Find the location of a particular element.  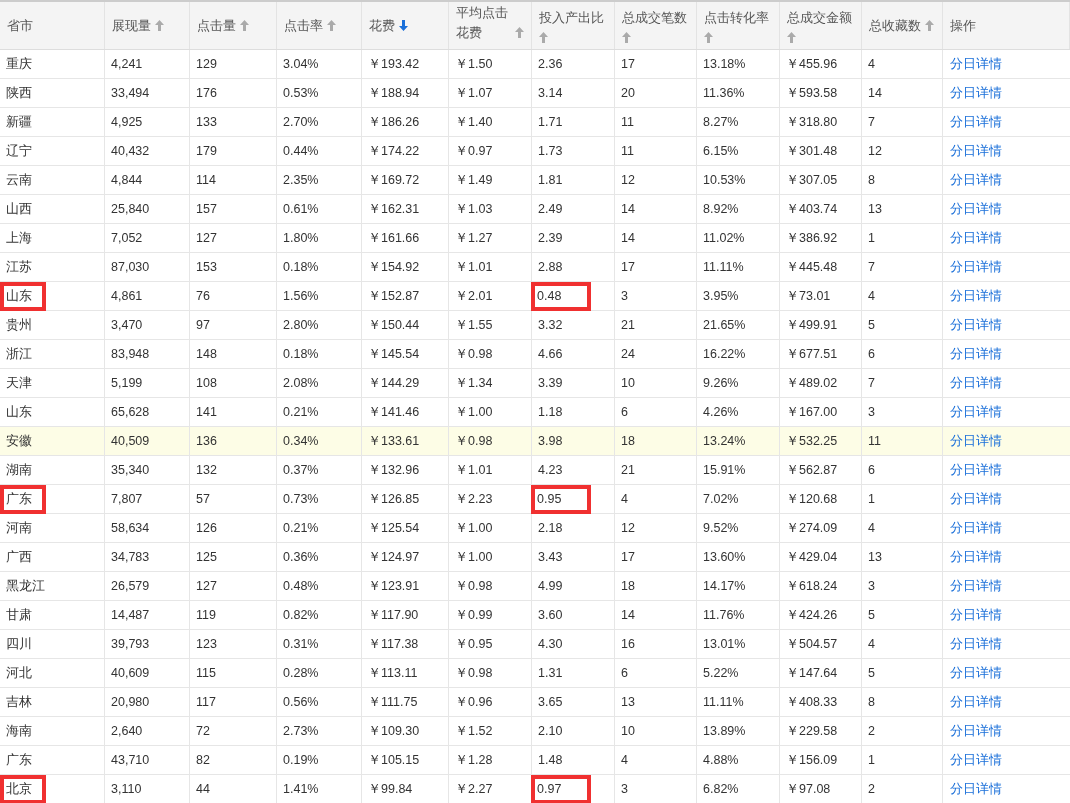

table-cell-text: 11.11% is located at coordinates (723, 267).